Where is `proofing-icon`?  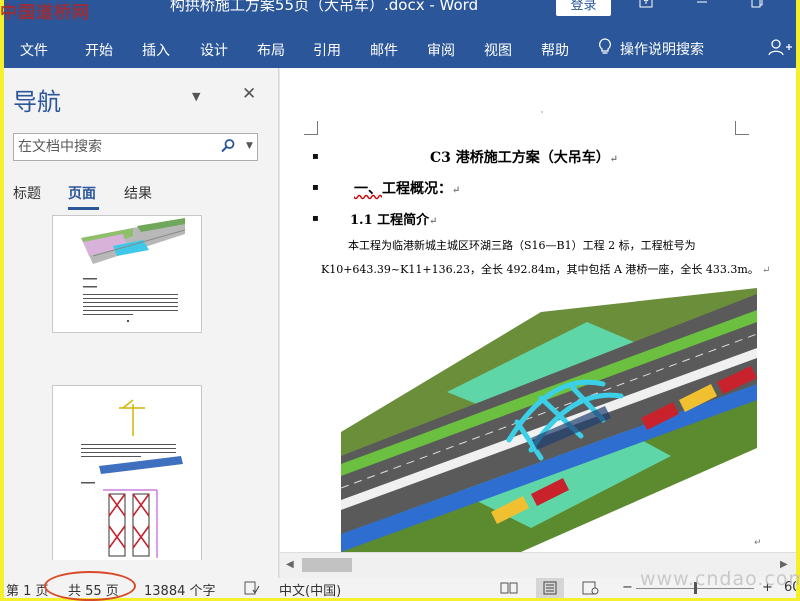 proofing-icon is located at coordinates (252, 589).